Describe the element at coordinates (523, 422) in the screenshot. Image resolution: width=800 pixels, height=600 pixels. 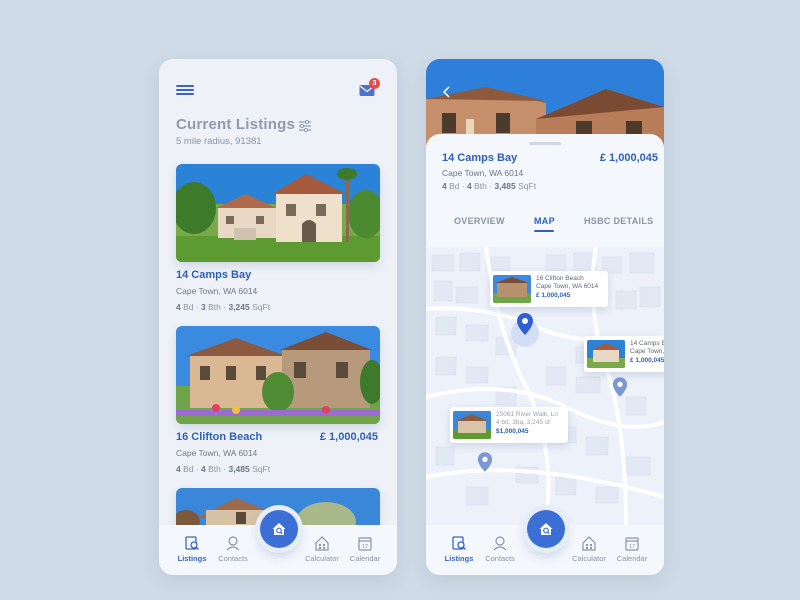
I see `map-card-address: 4 bd, 3ba, 3,245 sf` at that location.